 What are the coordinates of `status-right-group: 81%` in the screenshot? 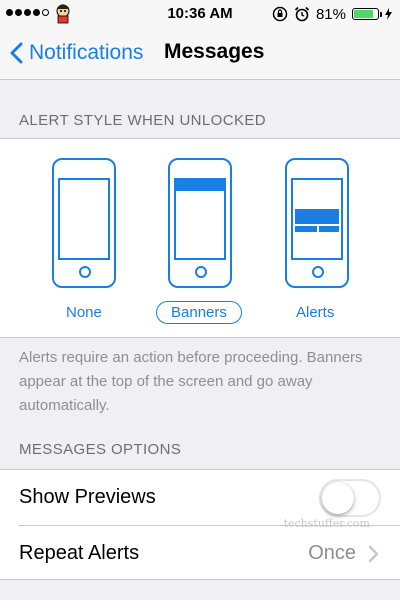 It's located at (332, 14).